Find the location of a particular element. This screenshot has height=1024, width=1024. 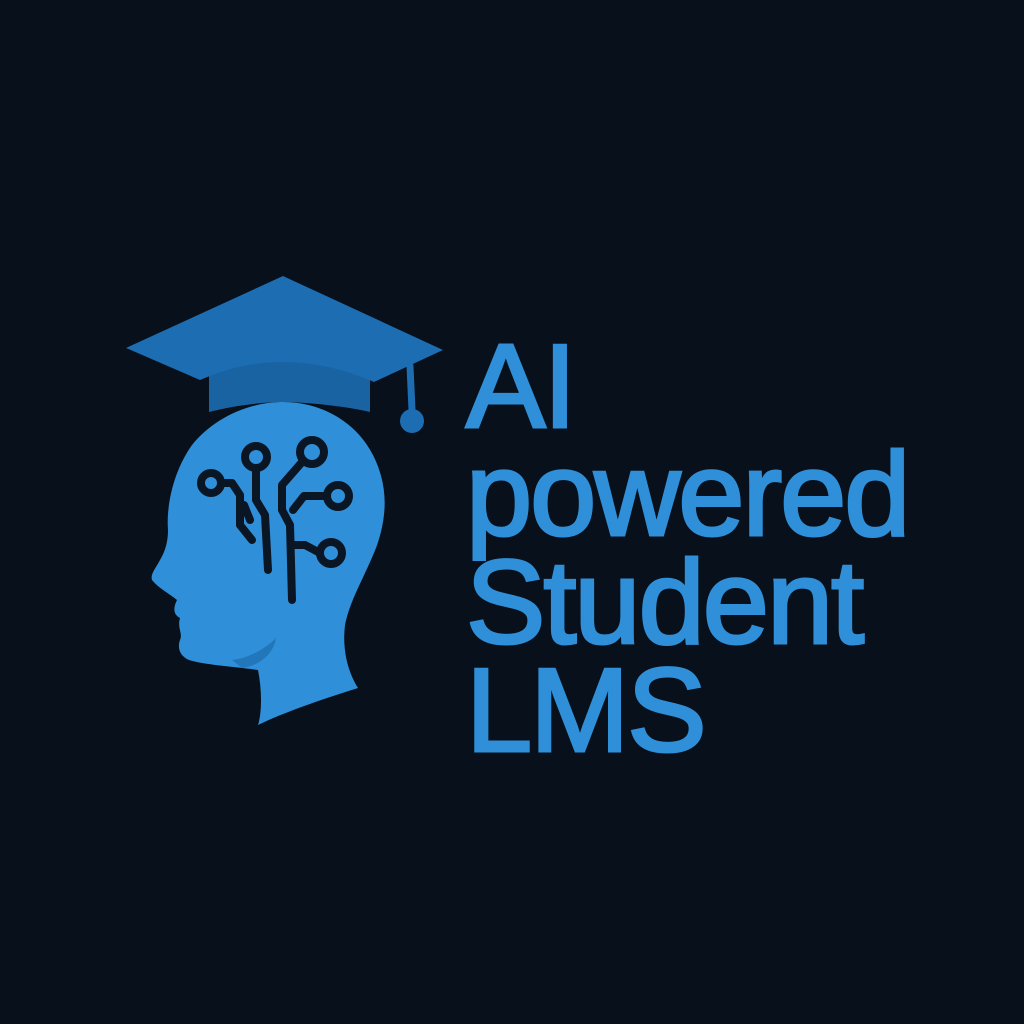

brand-line-lms: LMS is located at coordinates (586, 710).